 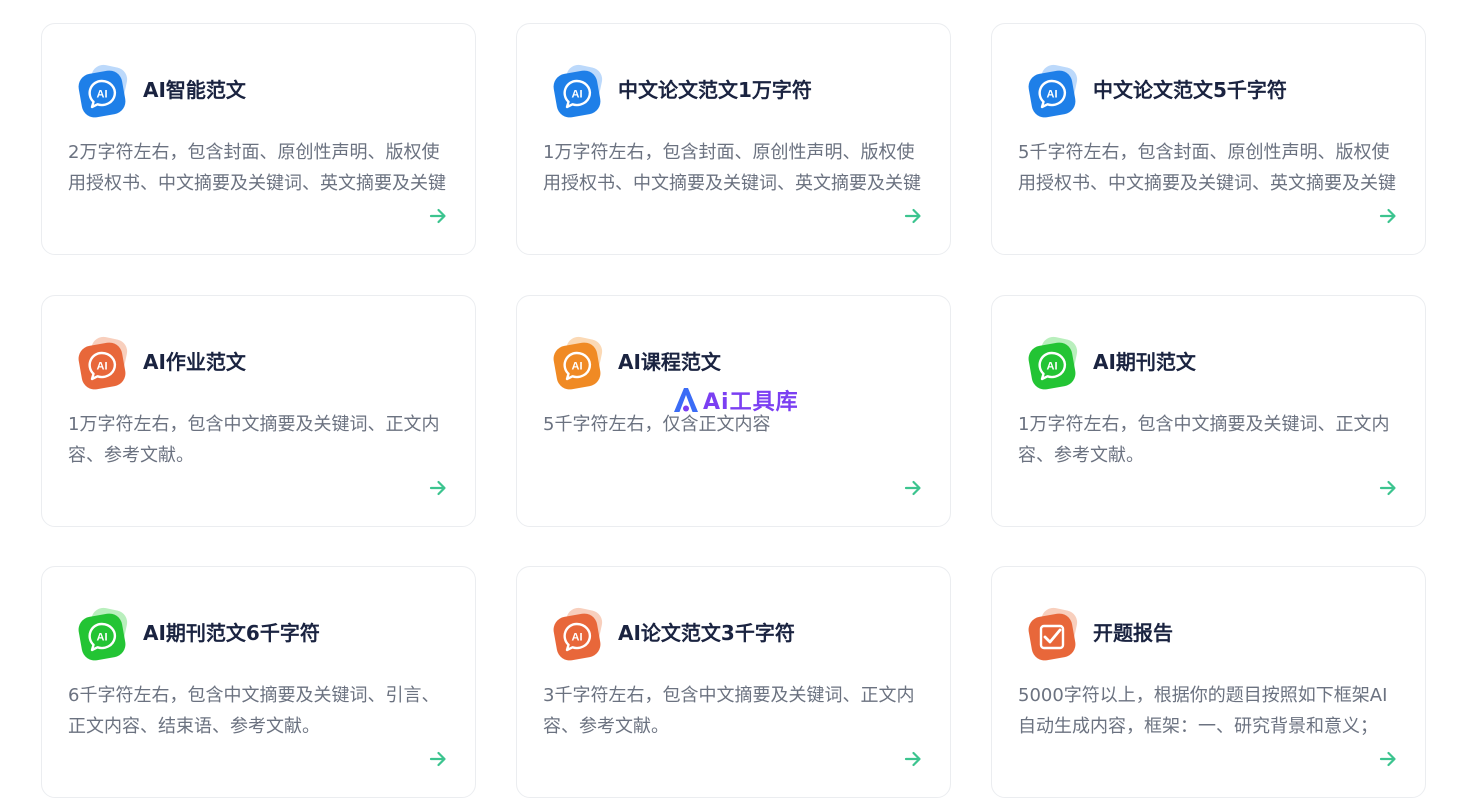 I want to click on card-description: 5千字符左右，仅含正文内容, so click(x=657, y=424).